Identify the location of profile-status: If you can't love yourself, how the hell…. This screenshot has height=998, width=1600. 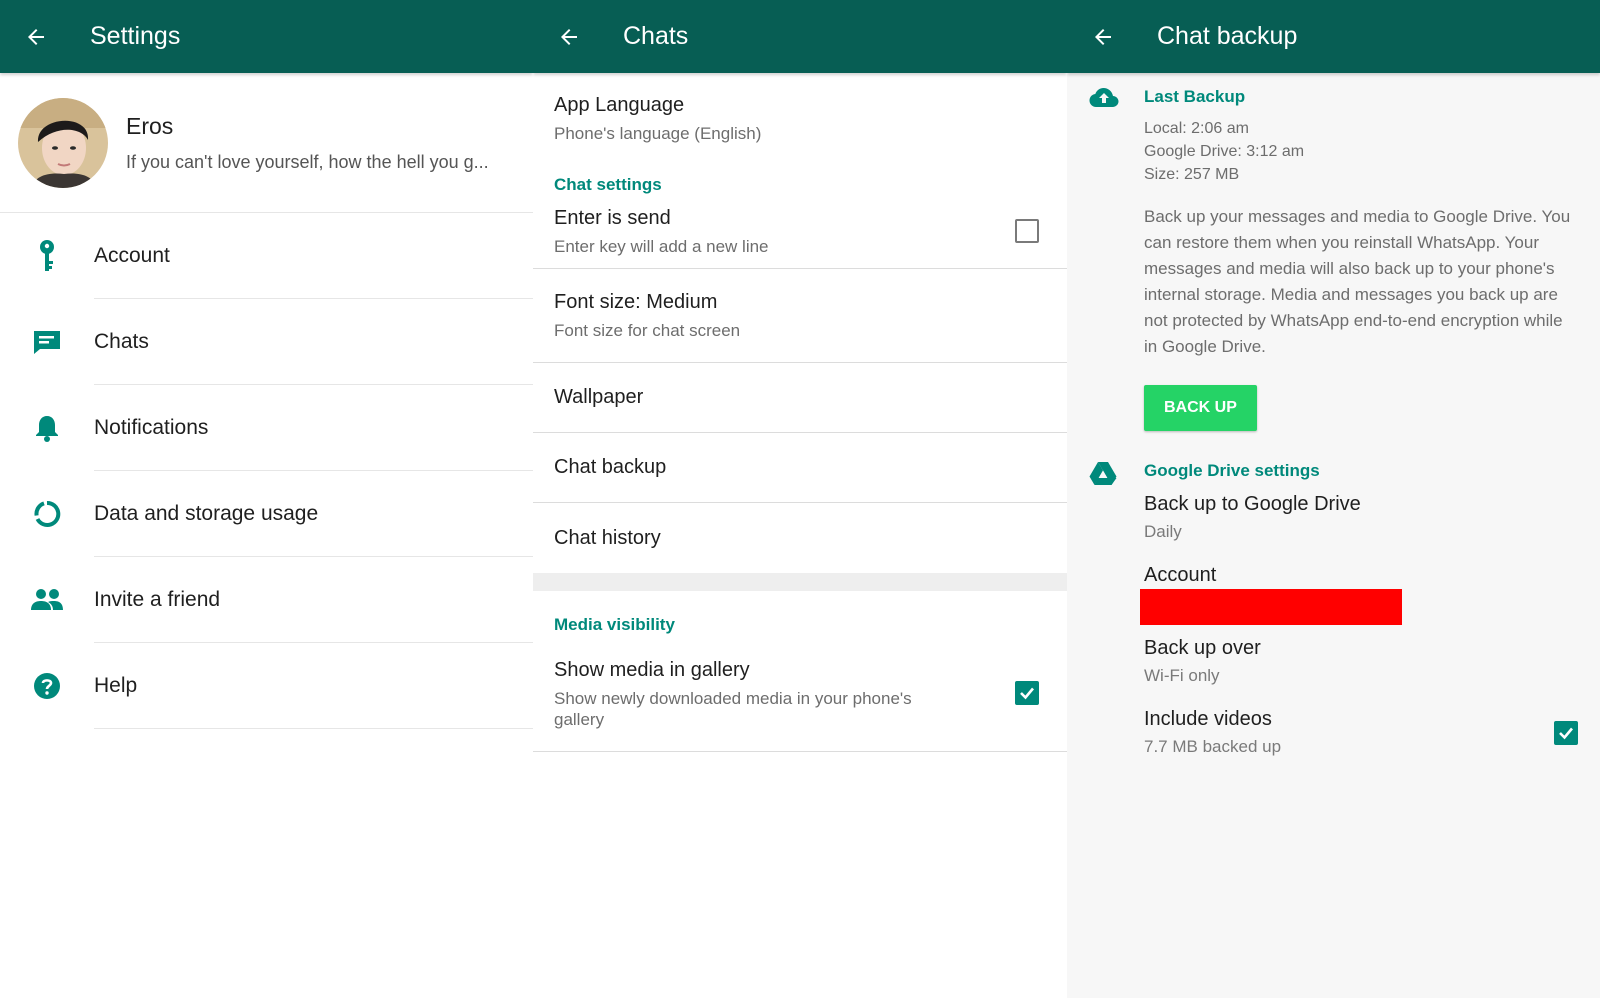
(307, 161).